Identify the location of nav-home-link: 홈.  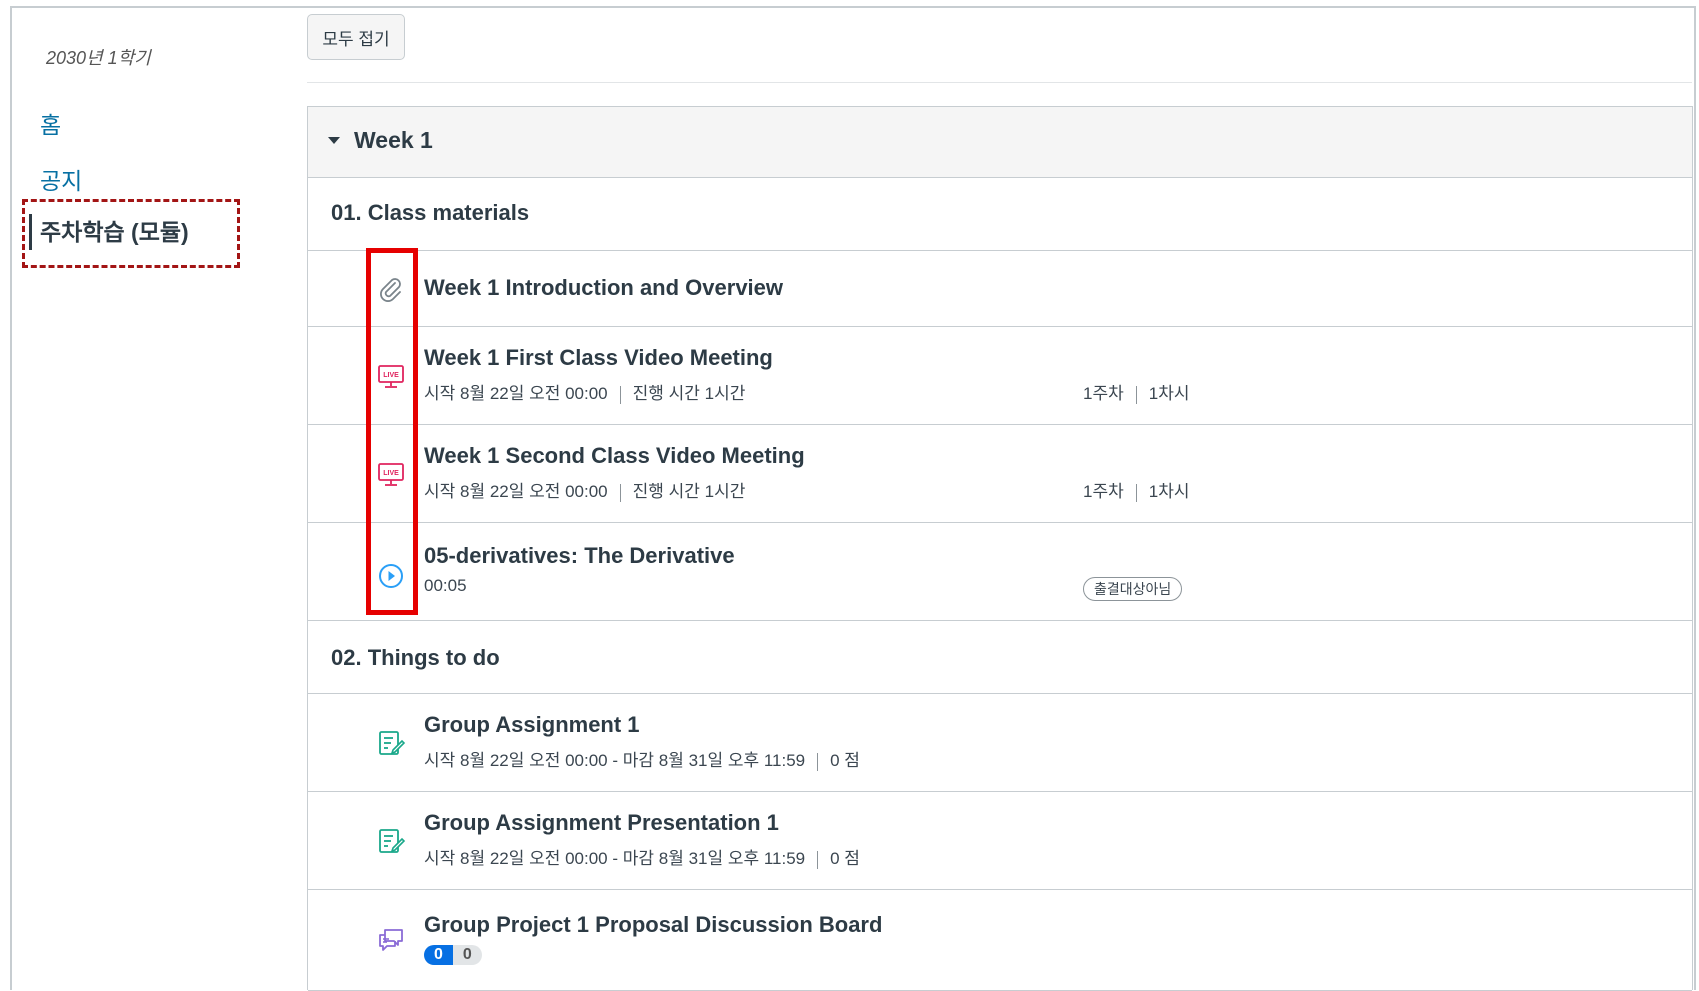
(50, 123).